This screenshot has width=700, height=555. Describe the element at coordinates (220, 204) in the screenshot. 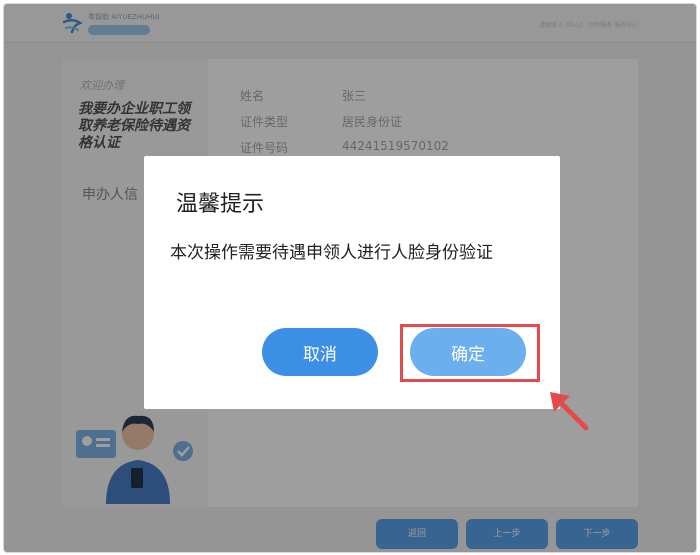

I see `dialog-title: 温馨提示` at that location.